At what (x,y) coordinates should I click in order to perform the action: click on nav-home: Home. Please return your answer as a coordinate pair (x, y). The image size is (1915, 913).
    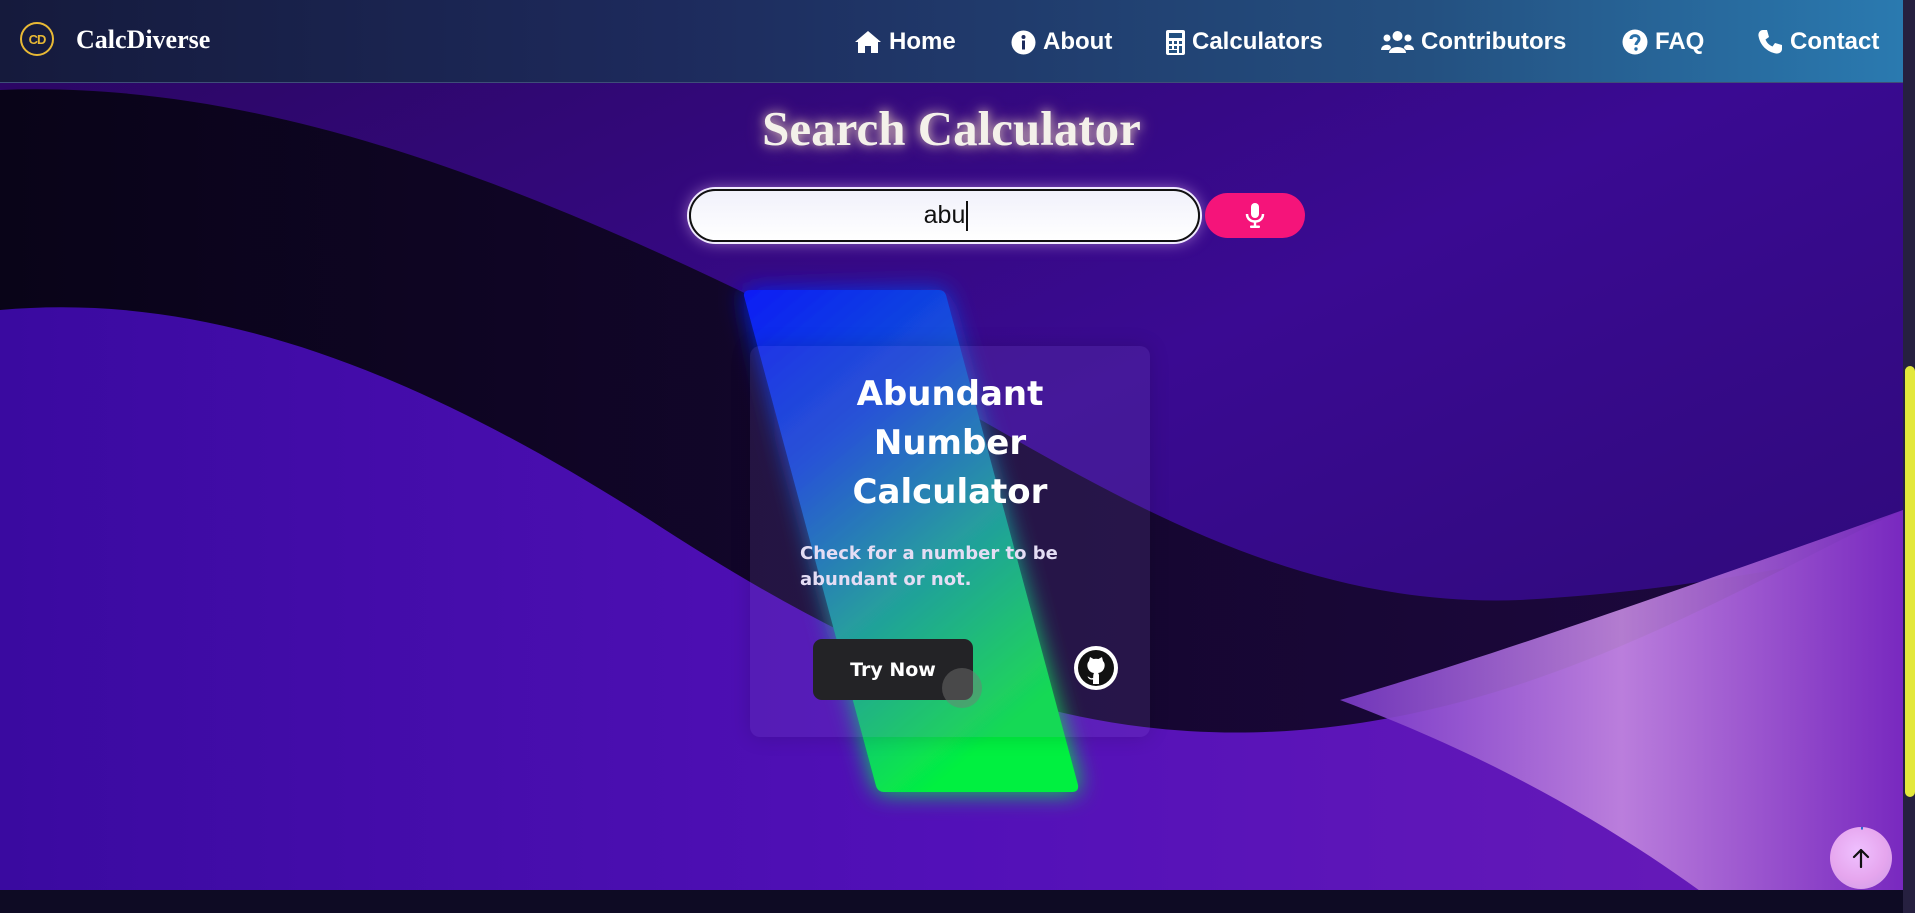
    Looking at the image, I should click on (905, 42).